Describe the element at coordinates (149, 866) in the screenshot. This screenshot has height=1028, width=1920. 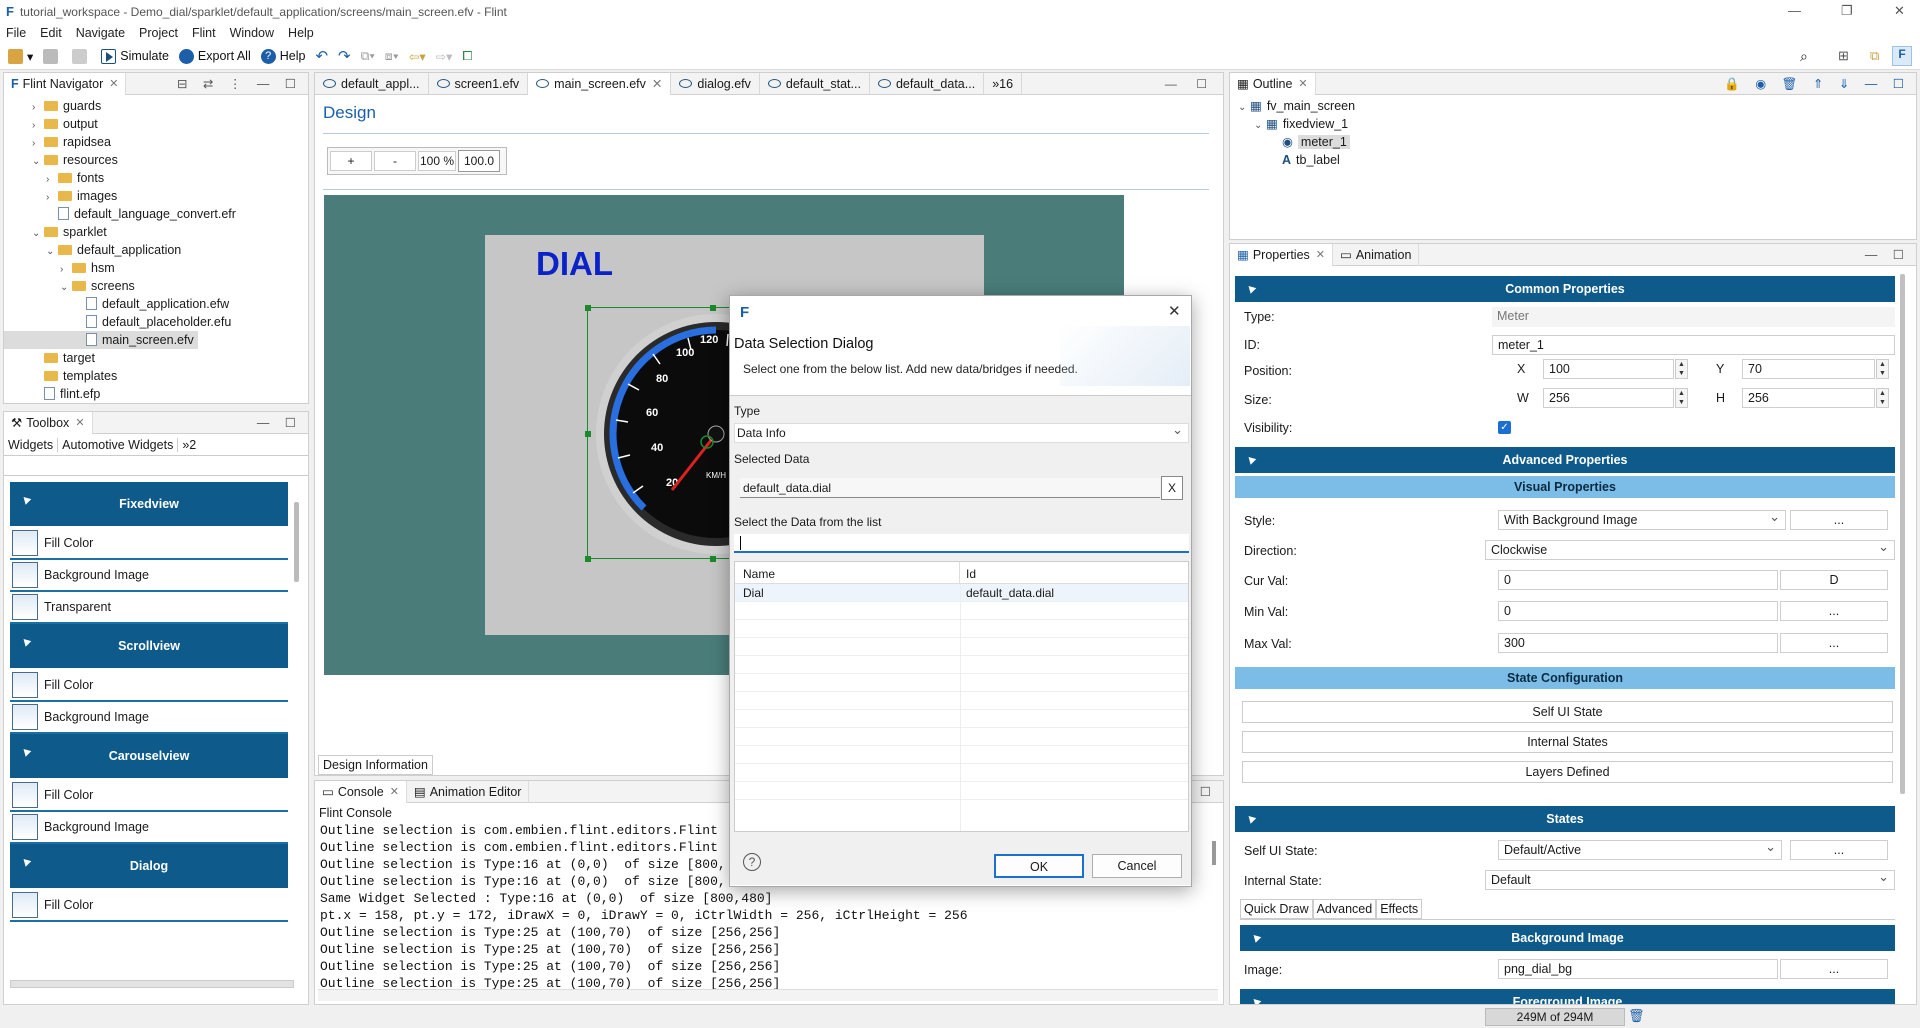
I see `toolbox-section-header: Dialog` at that location.